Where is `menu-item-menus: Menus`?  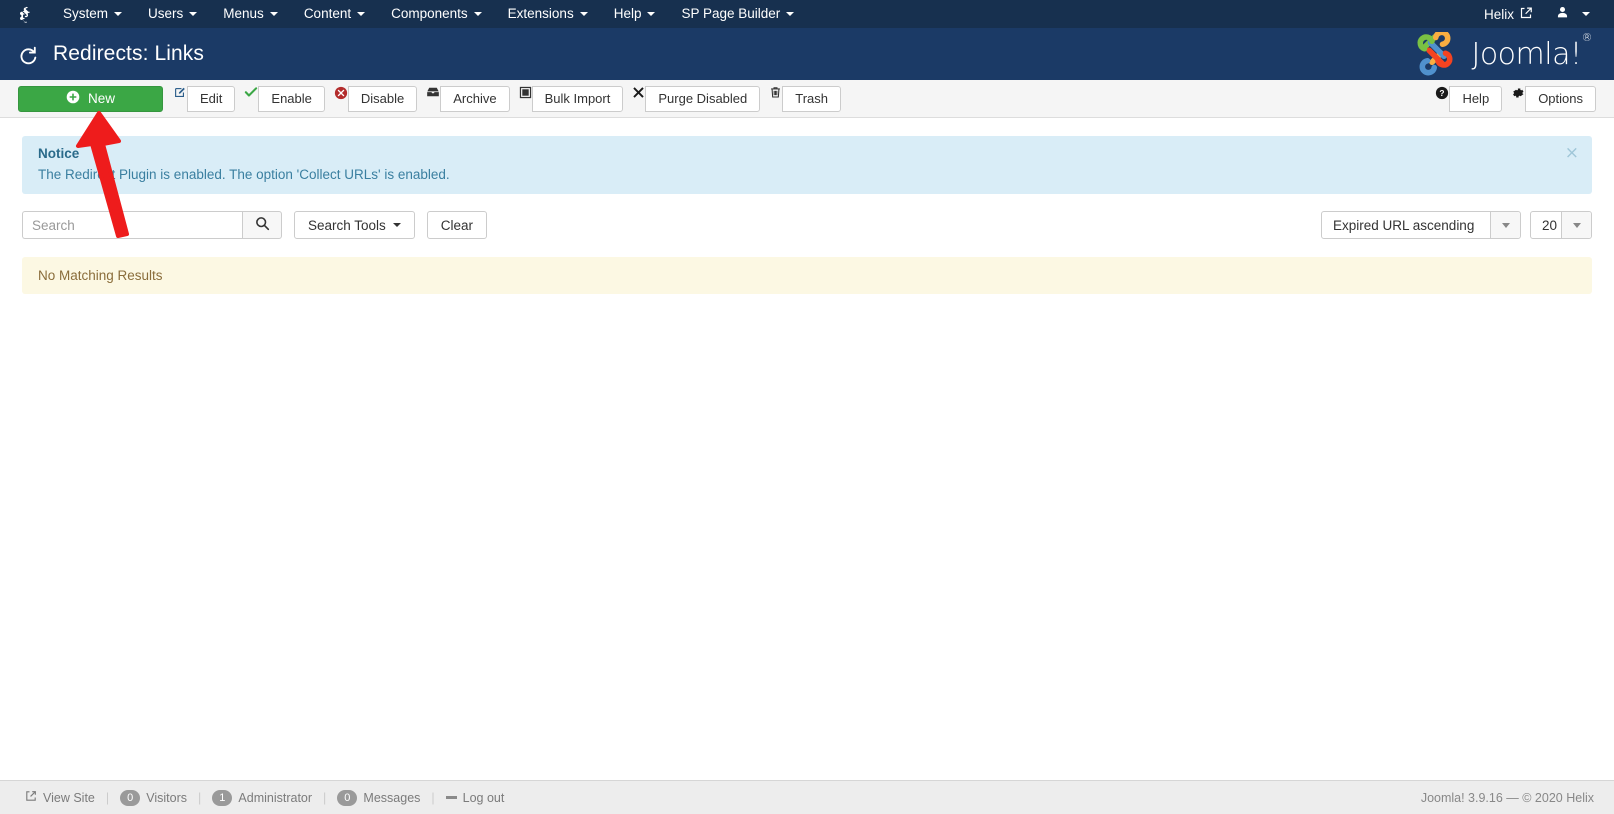 menu-item-menus: Menus is located at coordinates (250, 14).